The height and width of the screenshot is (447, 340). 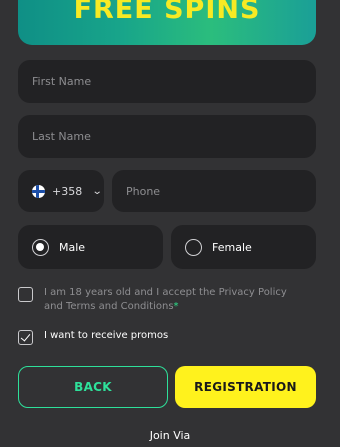 I want to click on gender-female-option: Female, so click(x=243, y=247).